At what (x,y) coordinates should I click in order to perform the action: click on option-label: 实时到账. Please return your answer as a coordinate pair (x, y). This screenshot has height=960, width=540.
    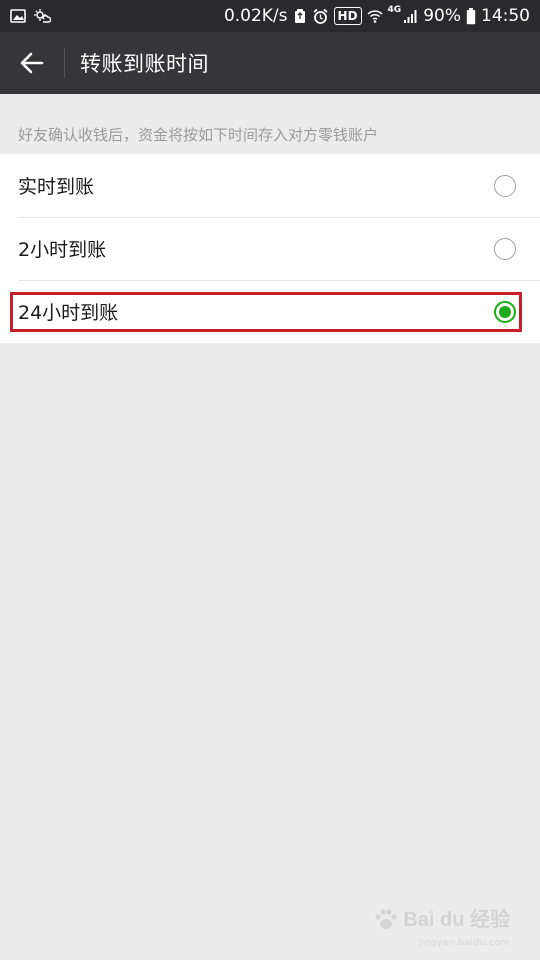
    Looking at the image, I should click on (56, 187).